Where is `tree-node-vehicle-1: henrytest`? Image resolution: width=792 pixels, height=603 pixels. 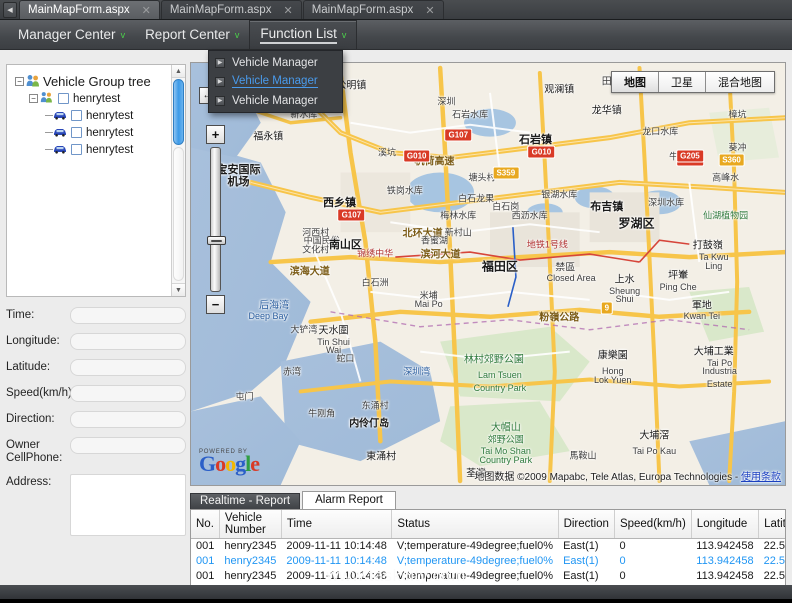 tree-node-vehicle-1: henrytest is located at coordinates (93, 132).